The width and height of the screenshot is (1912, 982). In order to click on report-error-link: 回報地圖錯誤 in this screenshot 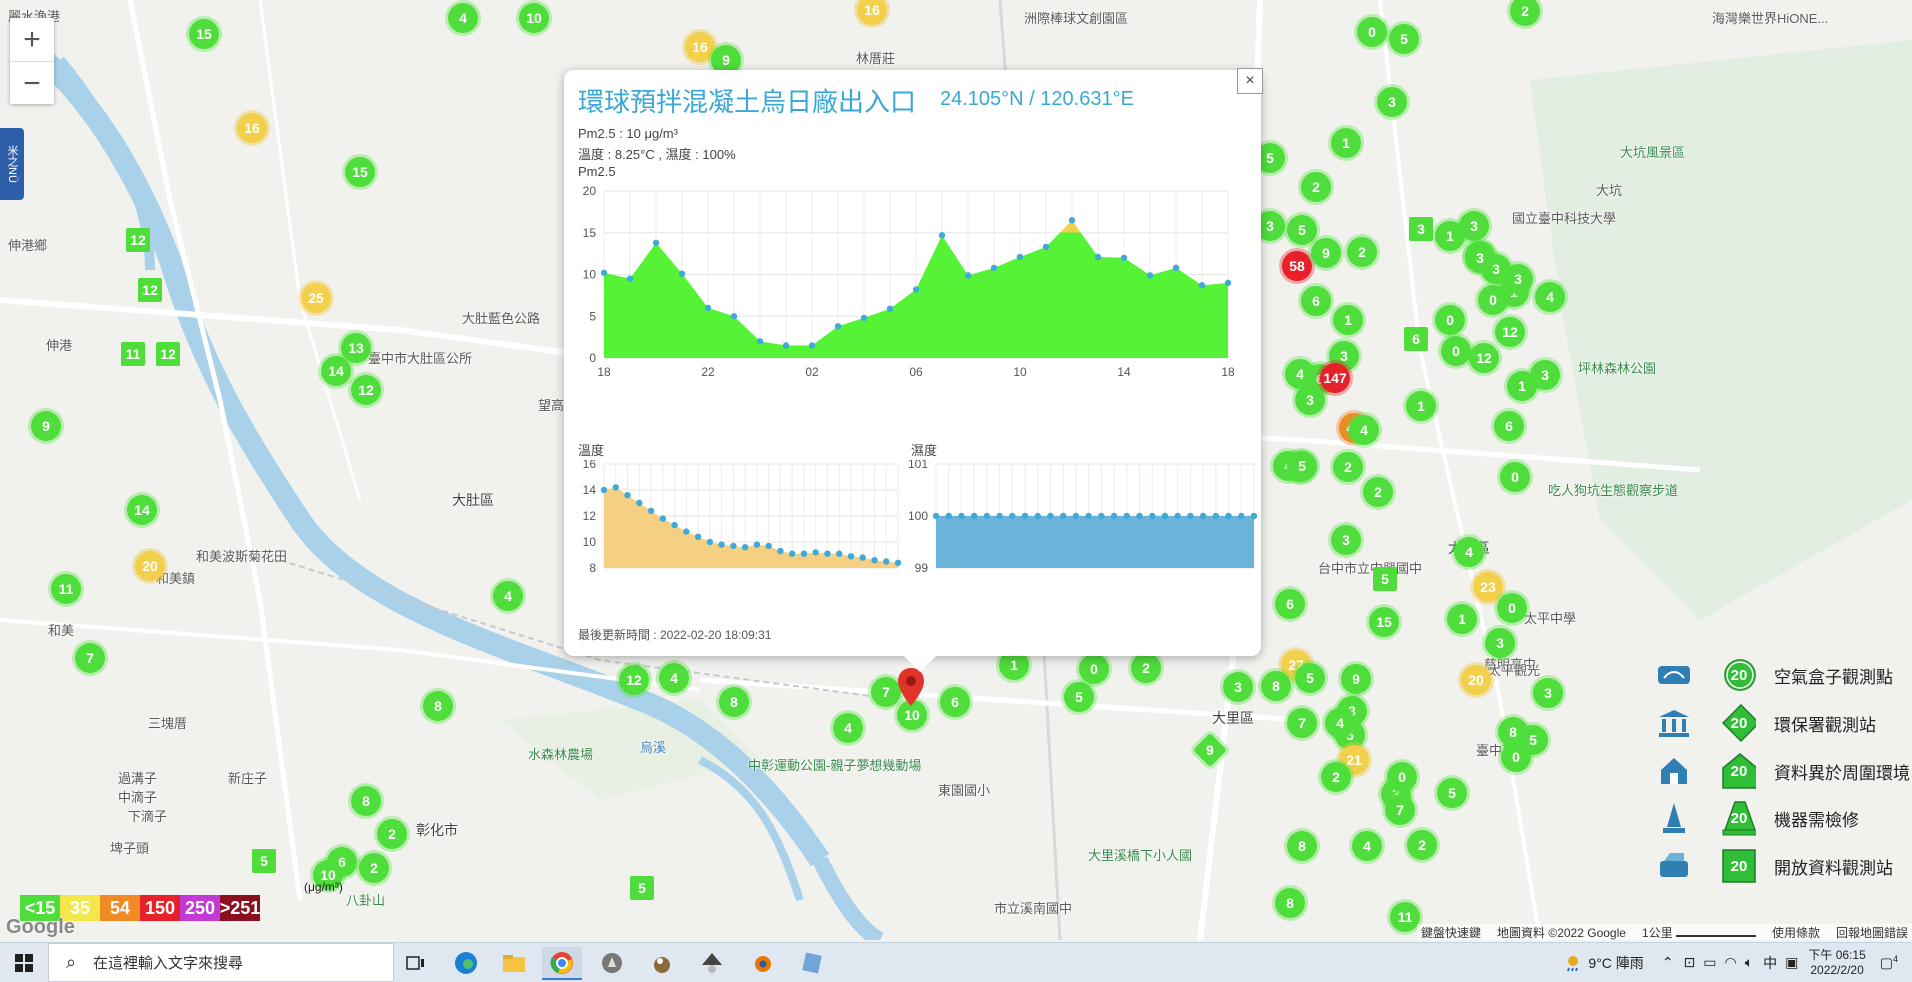, I will do `click(1872, 932)`.